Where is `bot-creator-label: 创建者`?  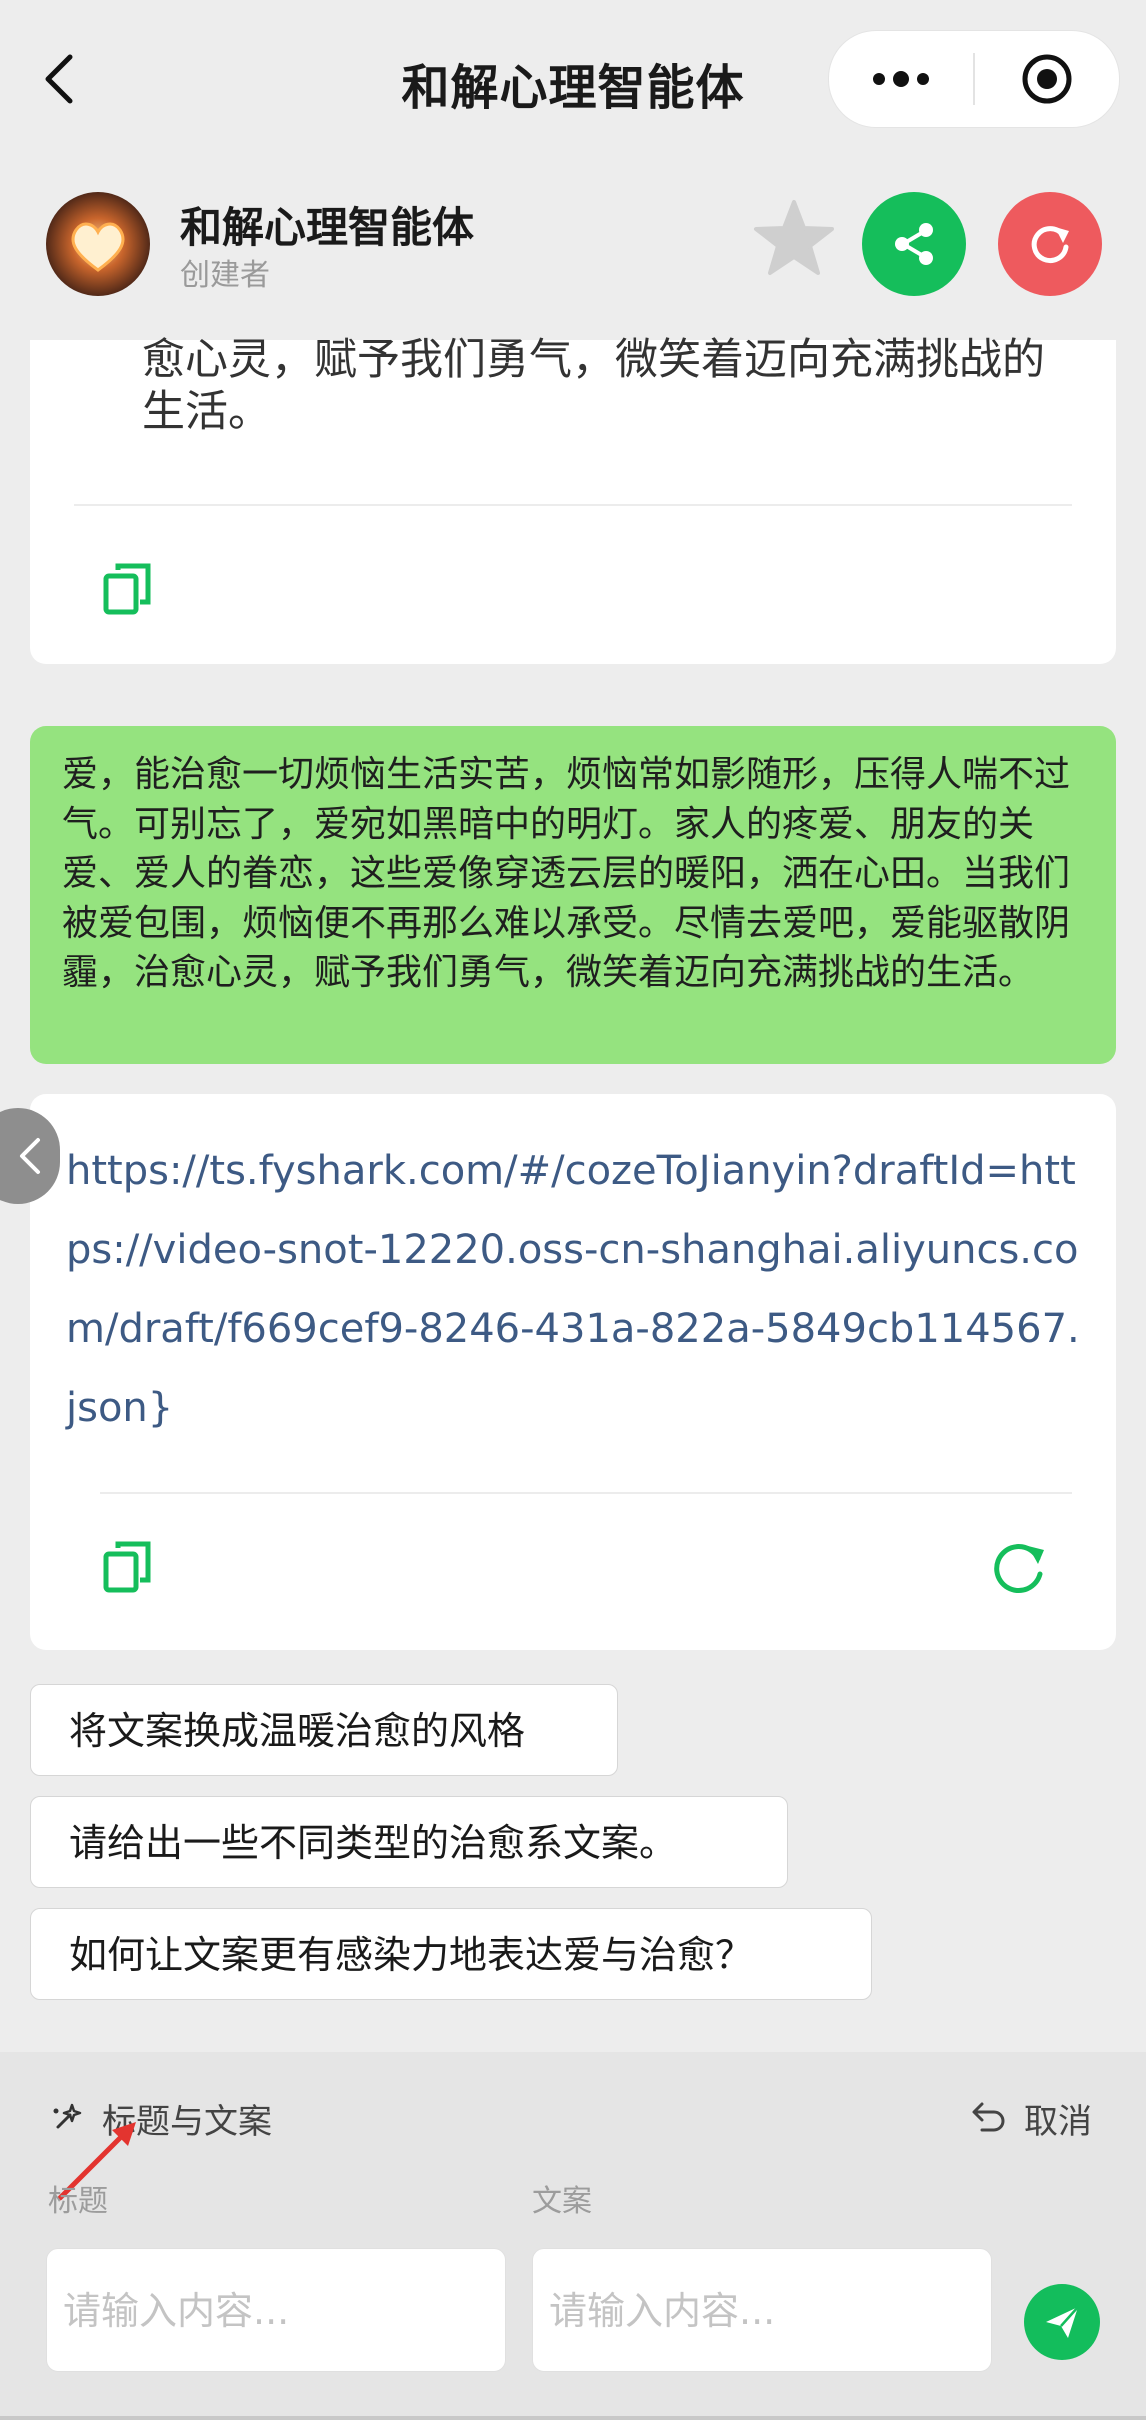
bot-creator-label: 创建者 is located at coordinates (225, 275).